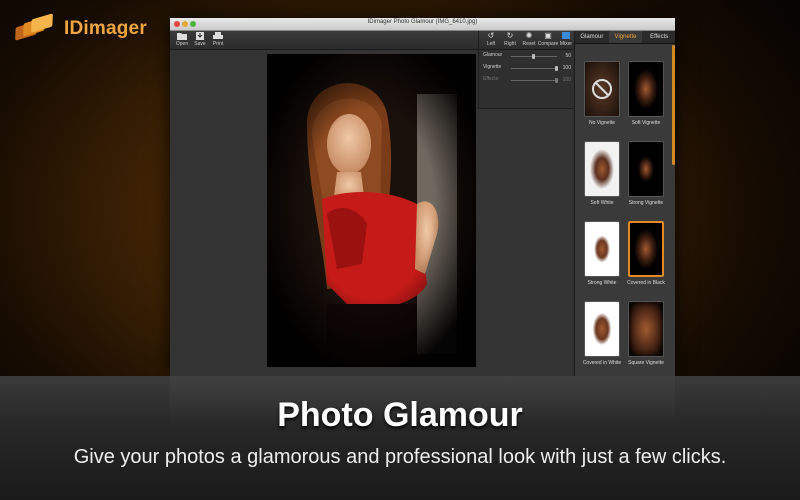 The width and height of the screenshot is (800, 500). I want to click on print-button: Print, so click(218, 39).